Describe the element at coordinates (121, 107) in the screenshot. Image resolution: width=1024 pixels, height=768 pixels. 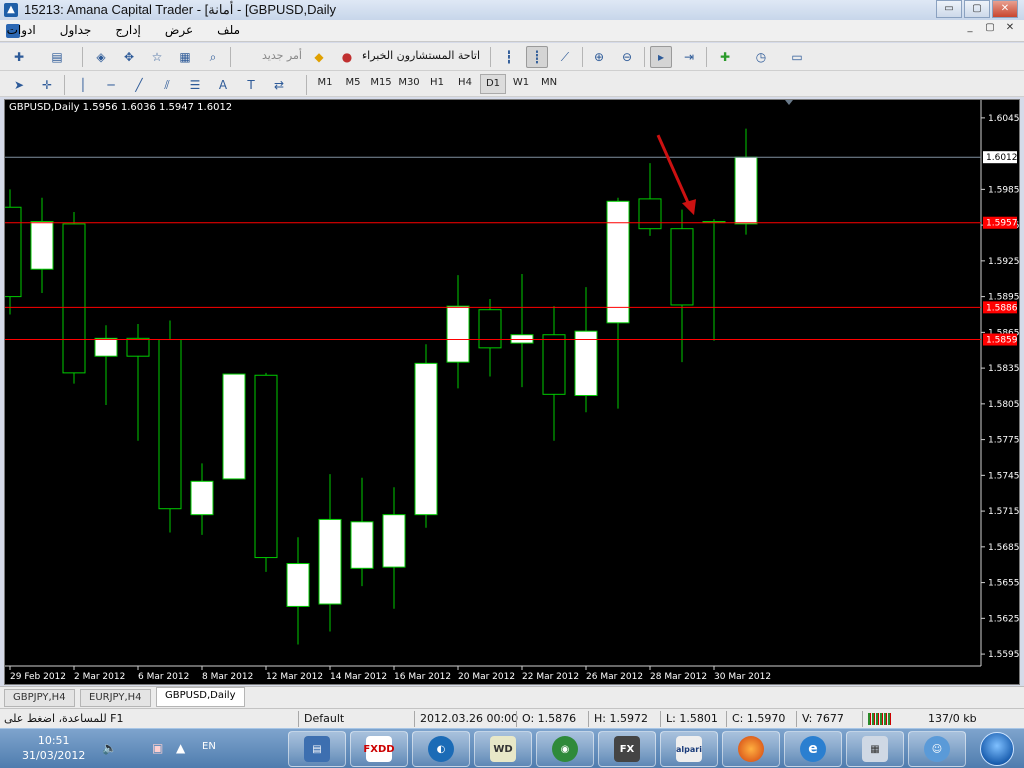
I see `chart-header: GBPUSD,Daily 1.5956 1.6036 1.5947 1.6012` at that location.